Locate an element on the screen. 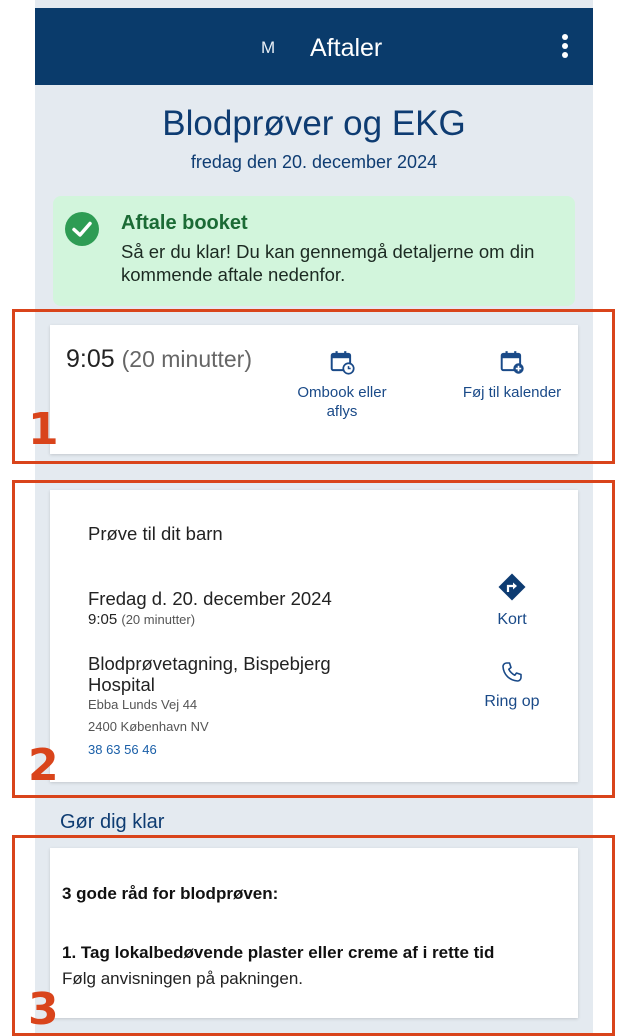  page-title: Blodprøver og EKG is located at coordinates (314, 123).